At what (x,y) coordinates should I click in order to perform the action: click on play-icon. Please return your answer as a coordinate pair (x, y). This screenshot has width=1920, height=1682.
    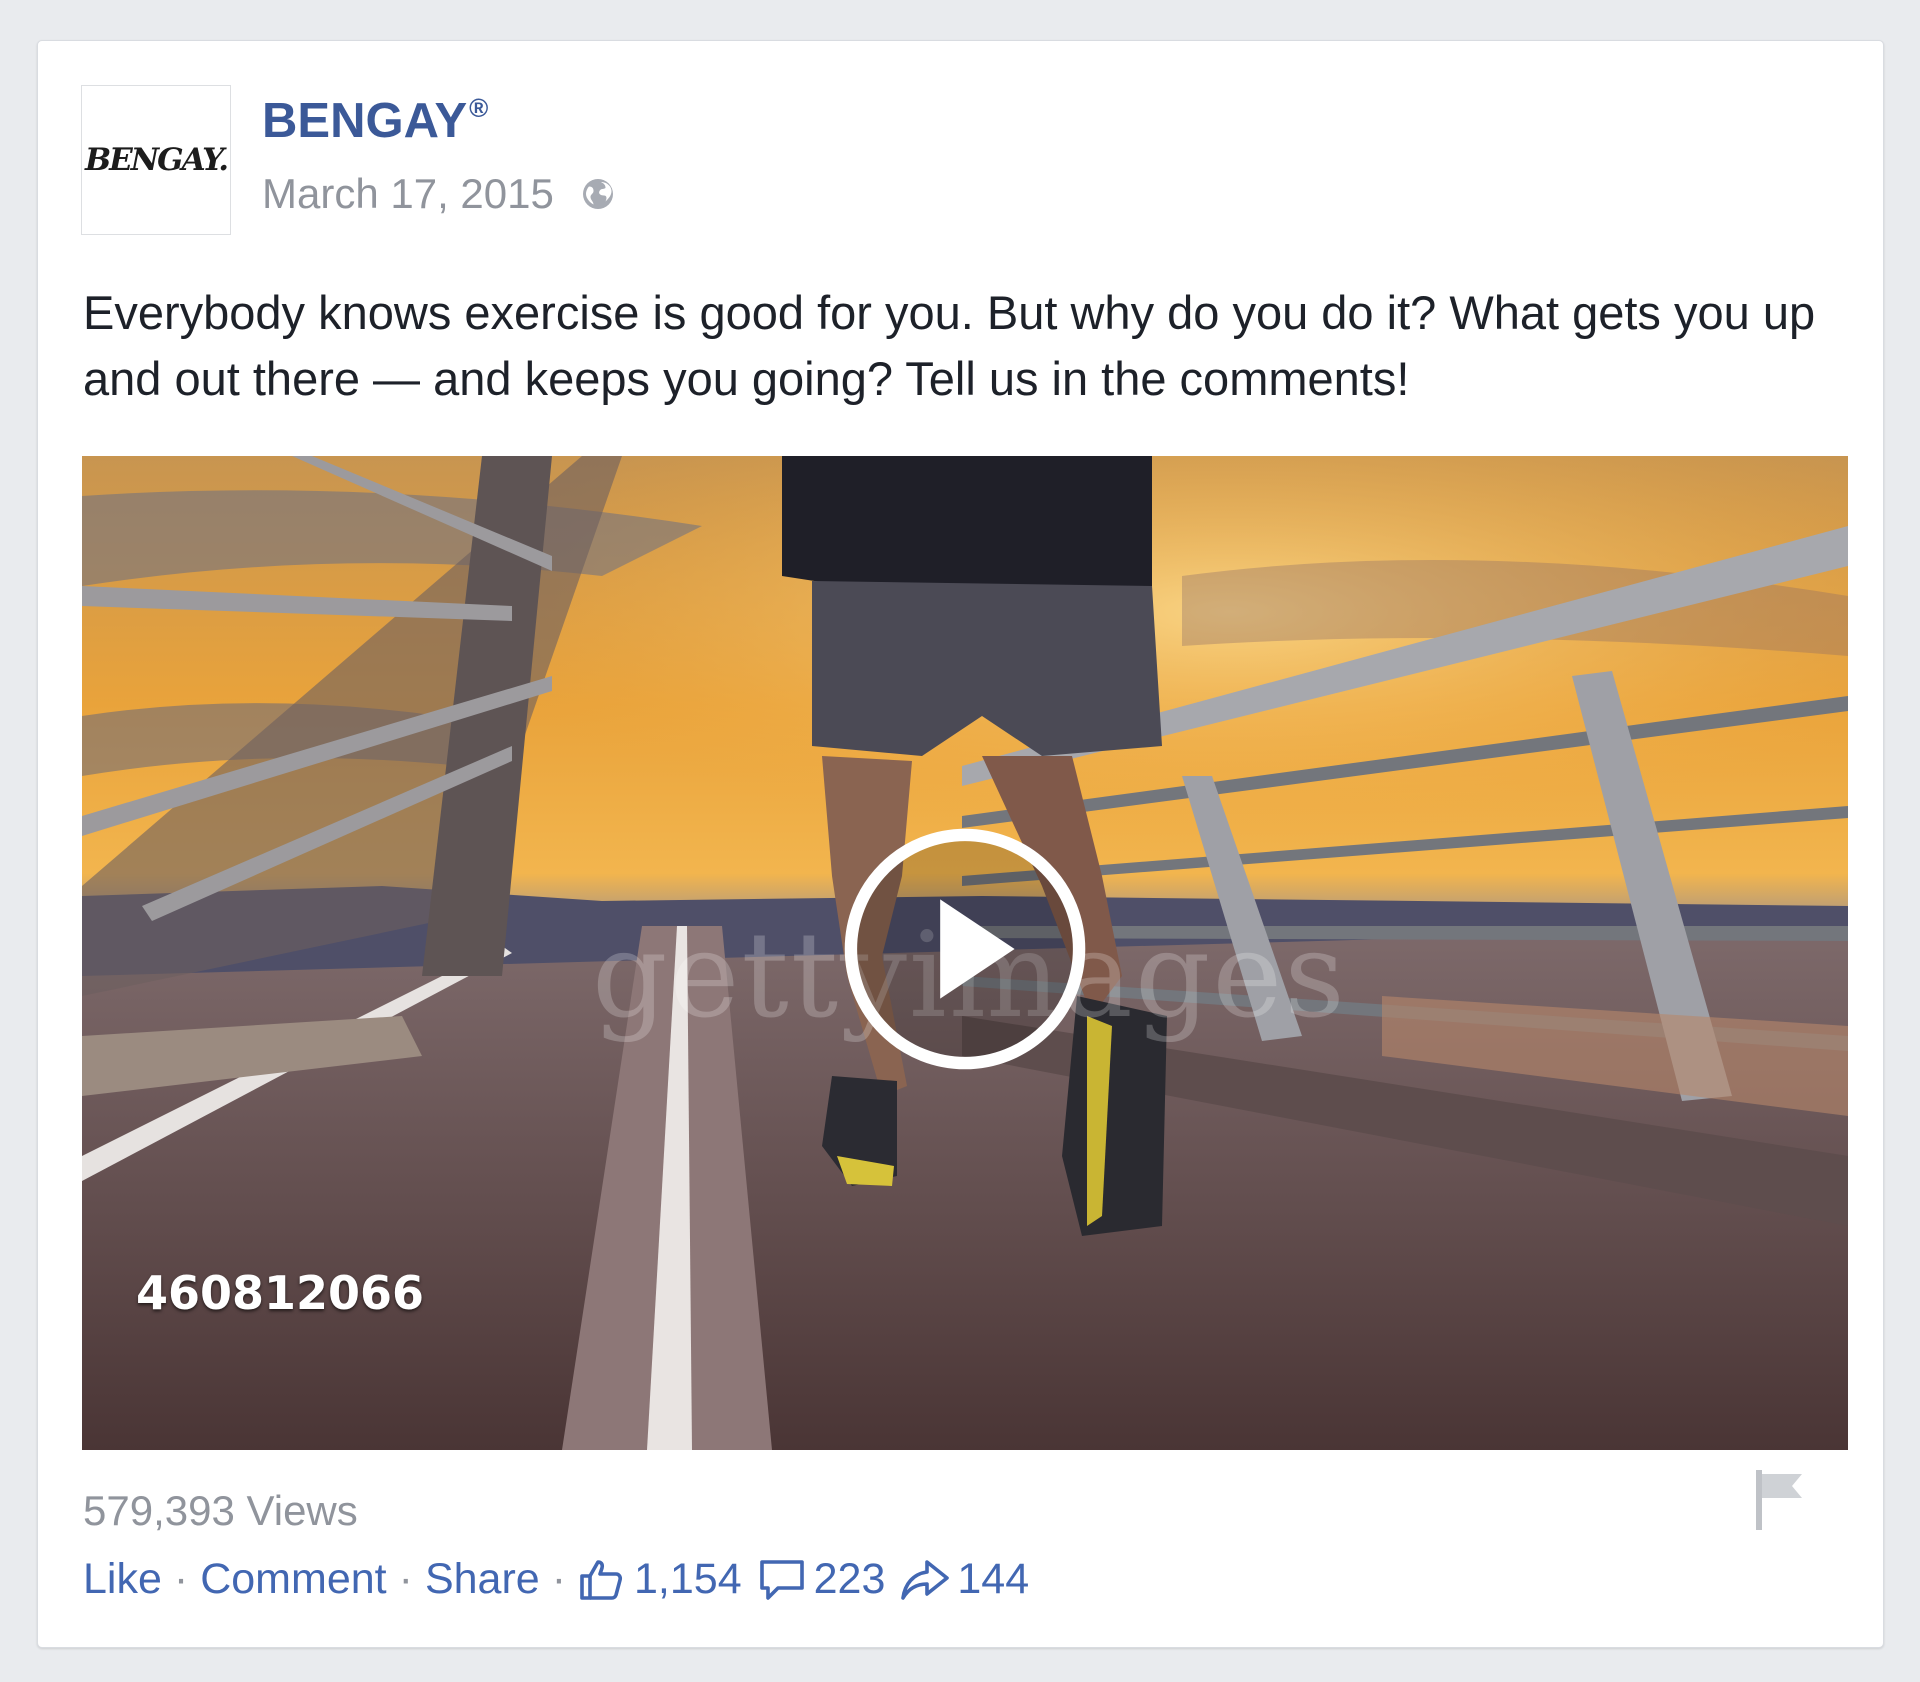
    Looking at the image, I should click on (965, 949).